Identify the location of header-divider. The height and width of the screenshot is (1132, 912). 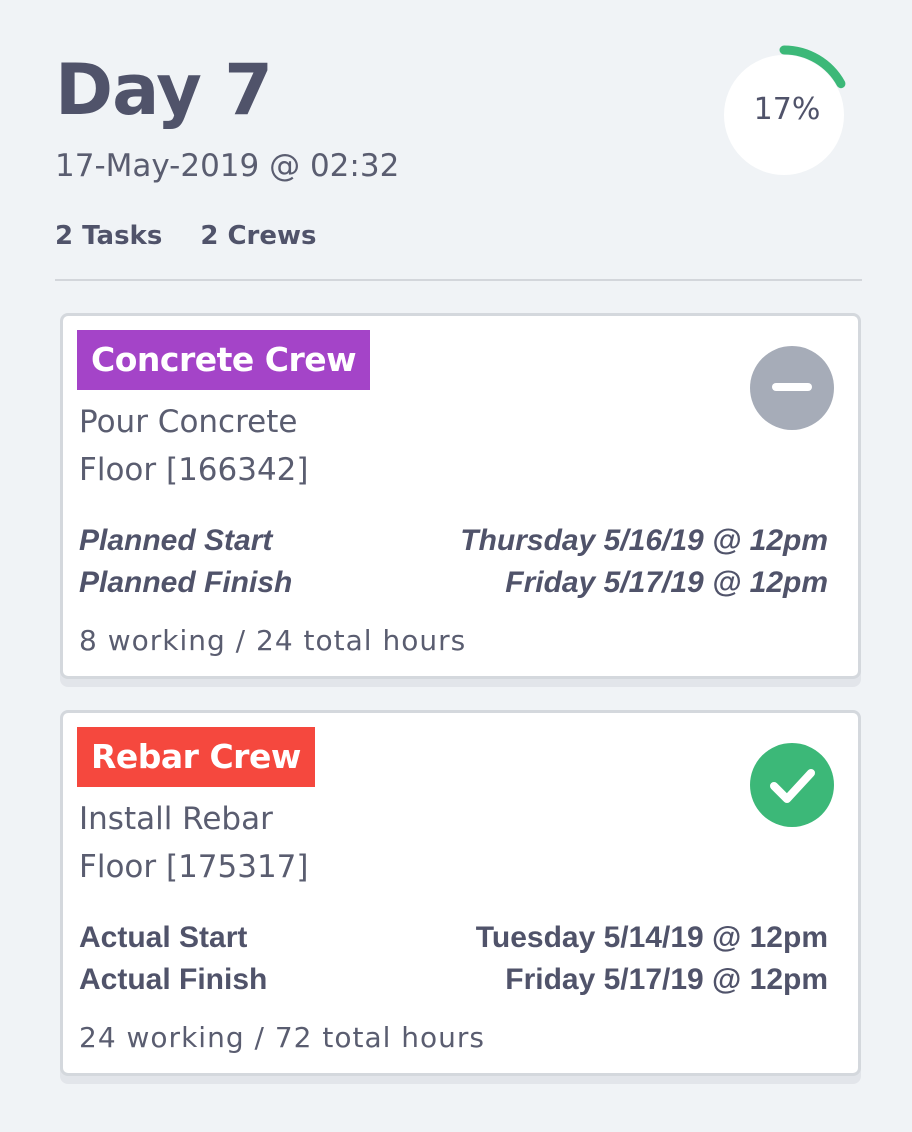
(458, 280).